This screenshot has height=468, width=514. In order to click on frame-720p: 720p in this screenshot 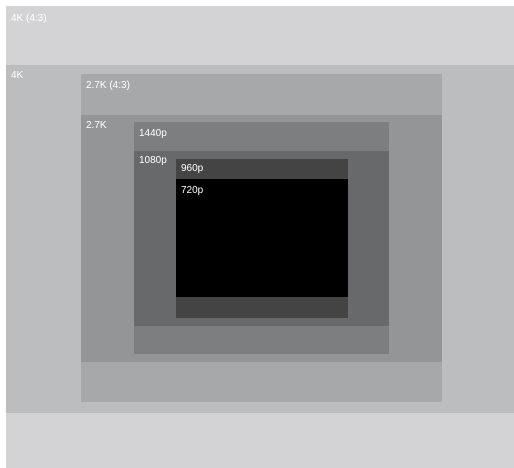, I will do `click(262, 238)`.